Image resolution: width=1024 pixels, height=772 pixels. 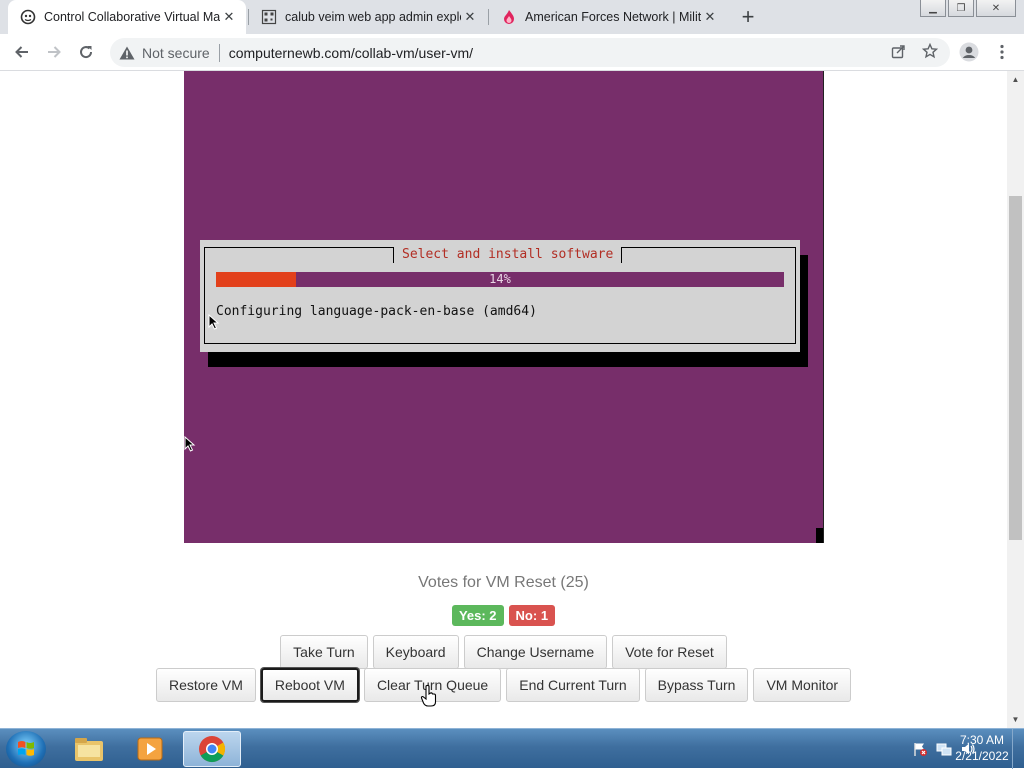 I want to click on clock-date: 2/21/2022, so click(x=982, y=756).